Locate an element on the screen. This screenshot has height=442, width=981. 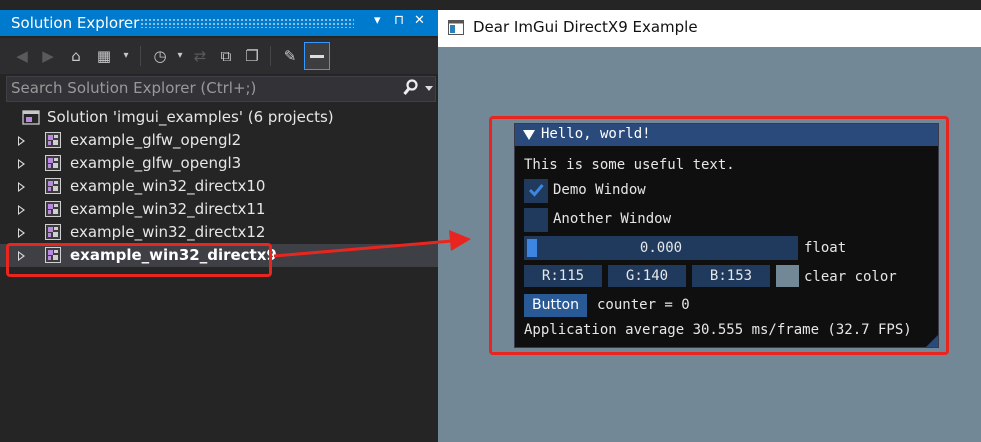
app-titlebar: Dear ImGui DirectX9 Example is located at coordinates (709, 28).